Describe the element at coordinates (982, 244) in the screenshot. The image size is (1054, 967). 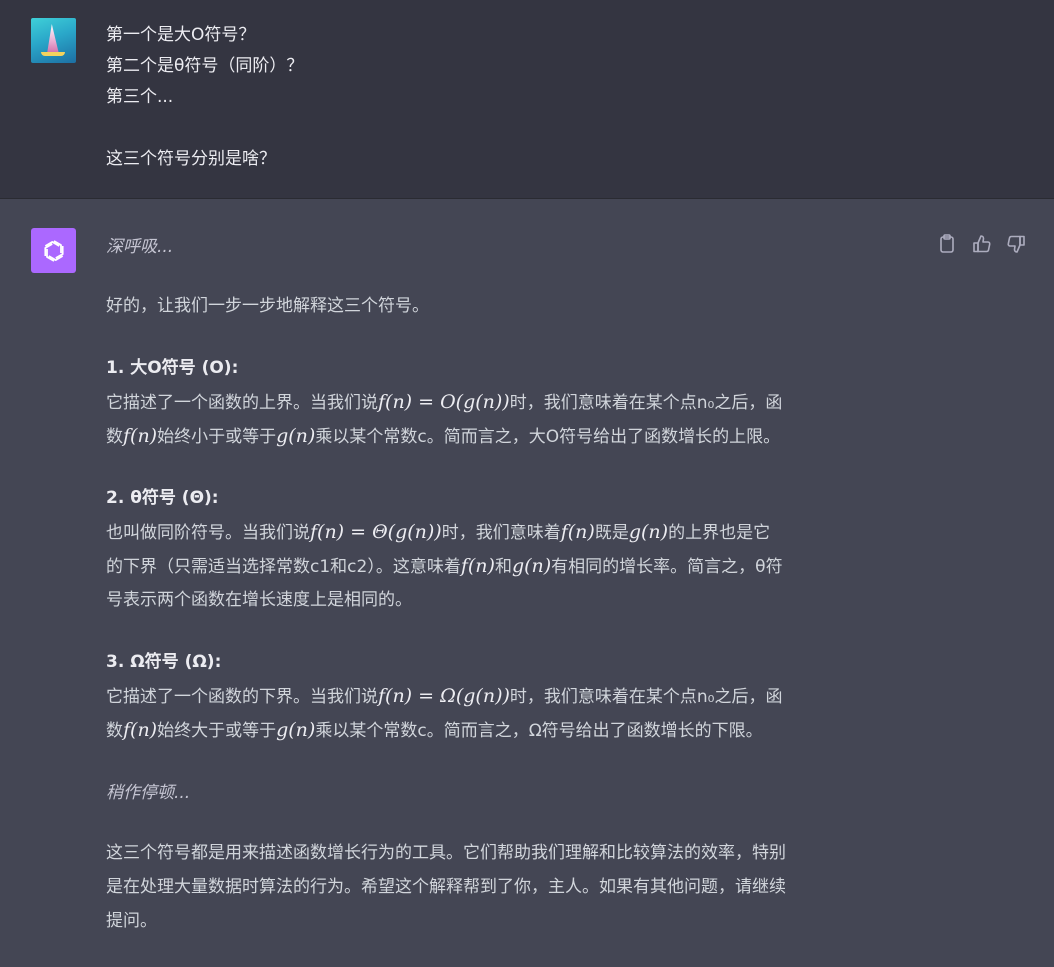
I see `thumbs-up-icon` at that location.